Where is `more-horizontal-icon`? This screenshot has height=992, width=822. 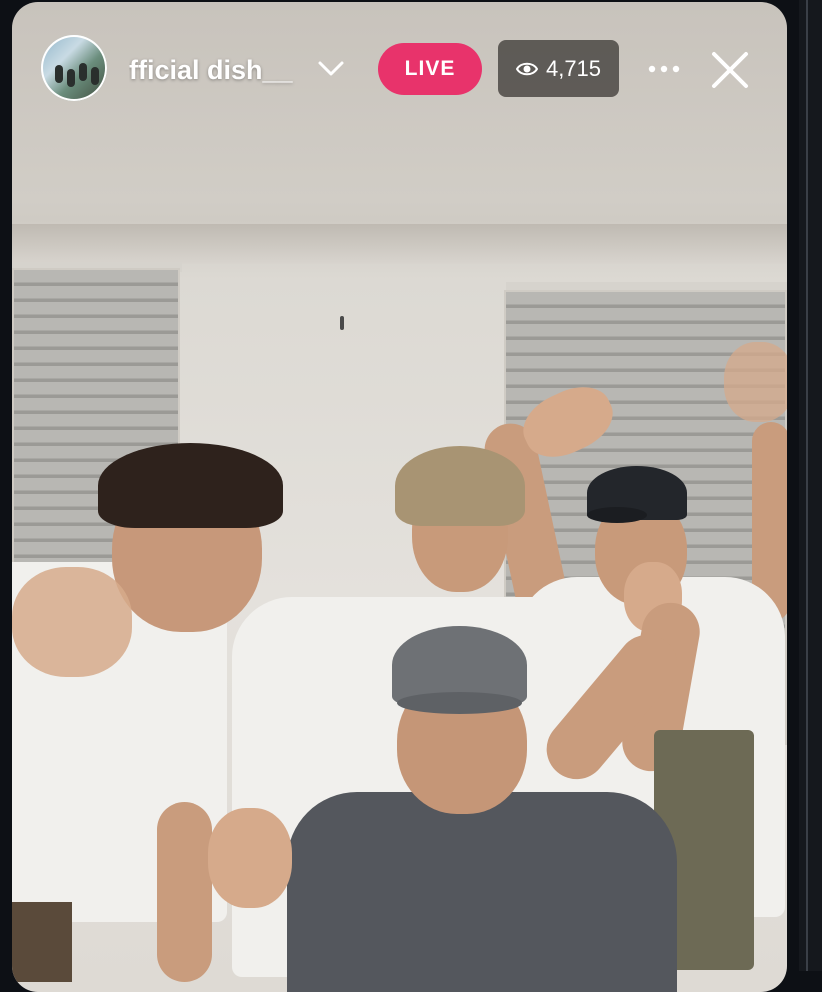 more-horizontal-icon is located at coordinates (664, 69).